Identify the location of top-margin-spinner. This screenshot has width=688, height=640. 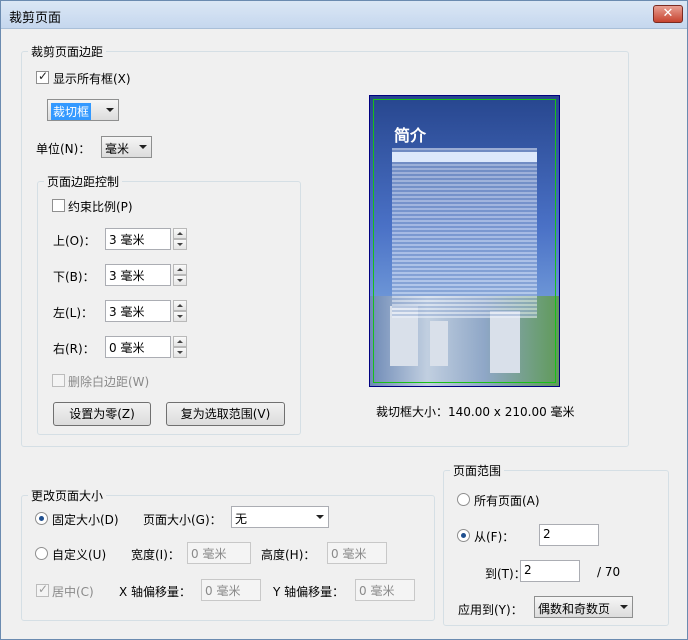
(180, 239).